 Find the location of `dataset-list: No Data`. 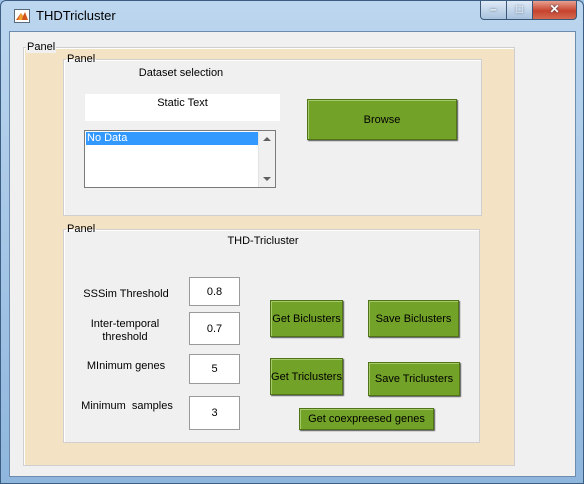

dataset-list: No Data is located at coordinates (180, 159).